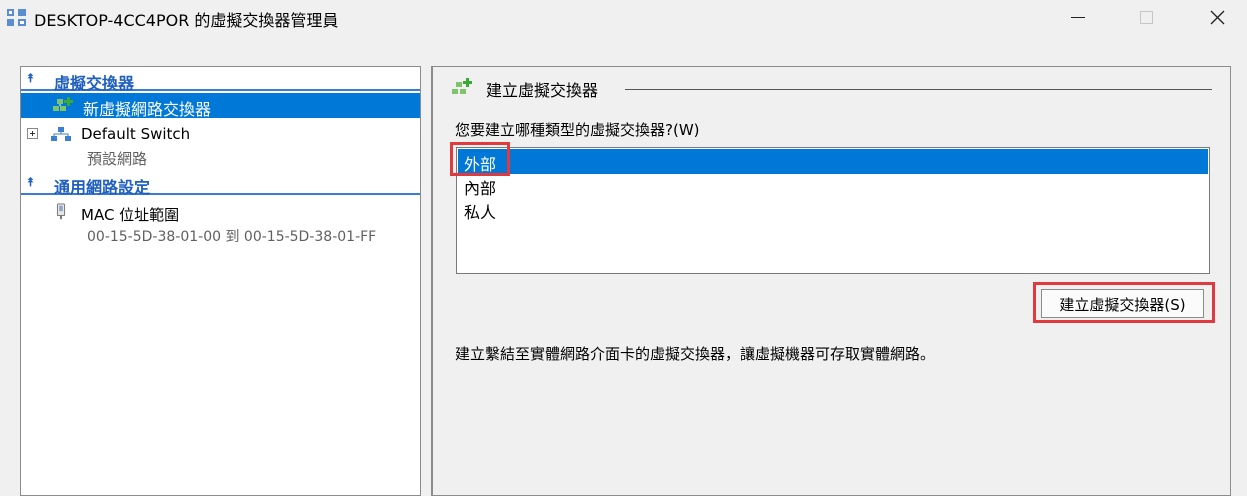 This screenshot has height=496, width=1247. Describe the element at coordinates (220, 213) in the screenshot. I see `tree-item-mac-range: MAC 位址範圍` at that location.